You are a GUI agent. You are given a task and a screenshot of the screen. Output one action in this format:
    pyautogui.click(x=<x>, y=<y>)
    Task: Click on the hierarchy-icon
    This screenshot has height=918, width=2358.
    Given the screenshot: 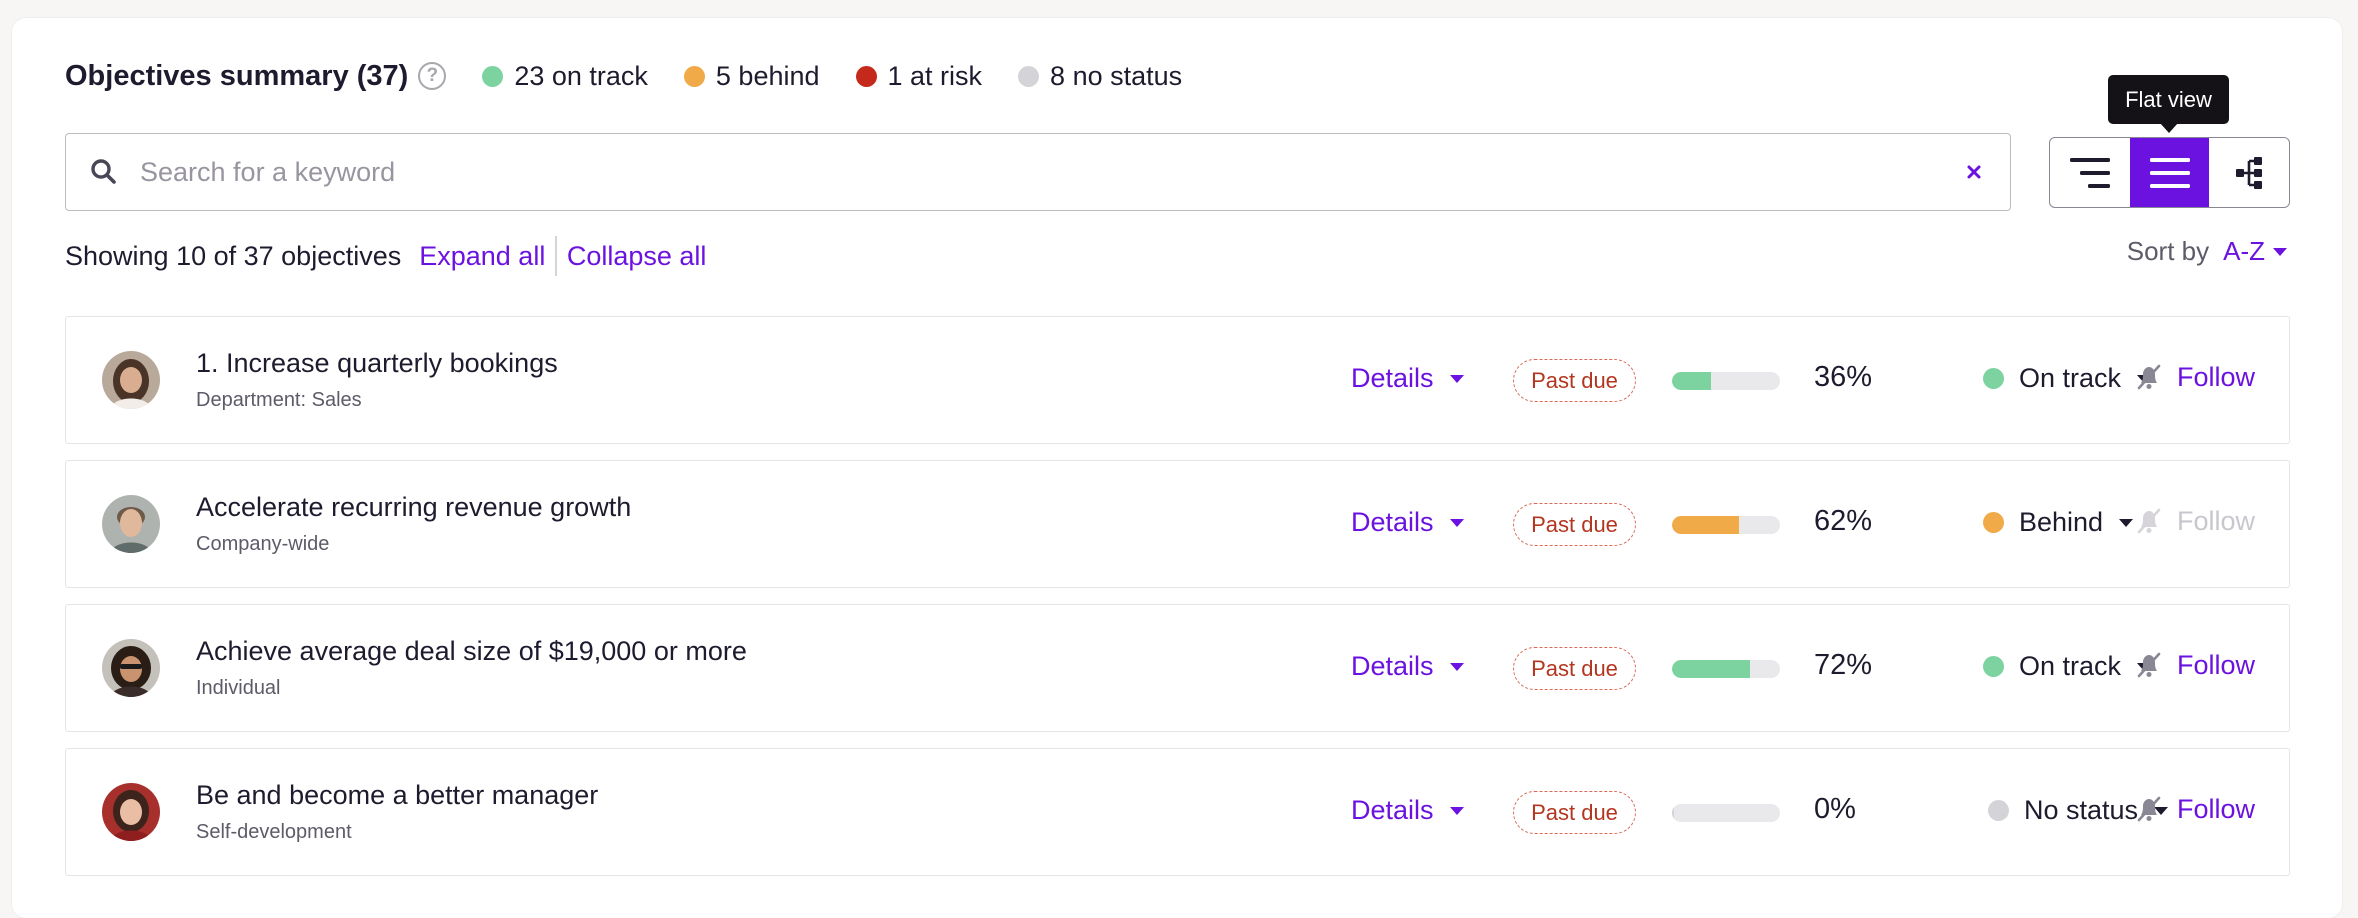 What is the action you would take?
    pyautogui.click(x=2249, y=172)
    